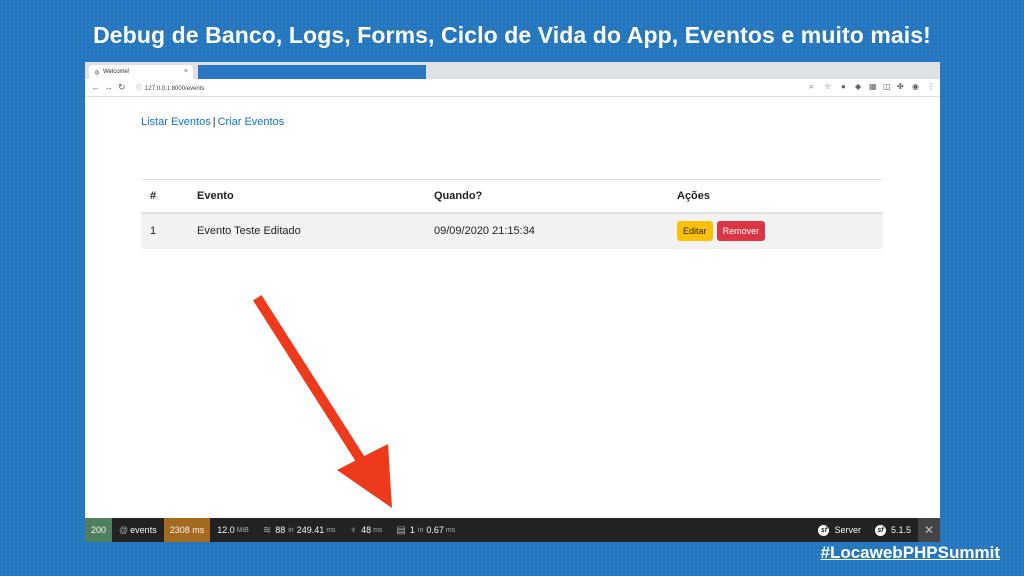 Image resolution: width=1024 pixels, height=576 pixels. I want to click on annotation-arrow, so click(322, 401).